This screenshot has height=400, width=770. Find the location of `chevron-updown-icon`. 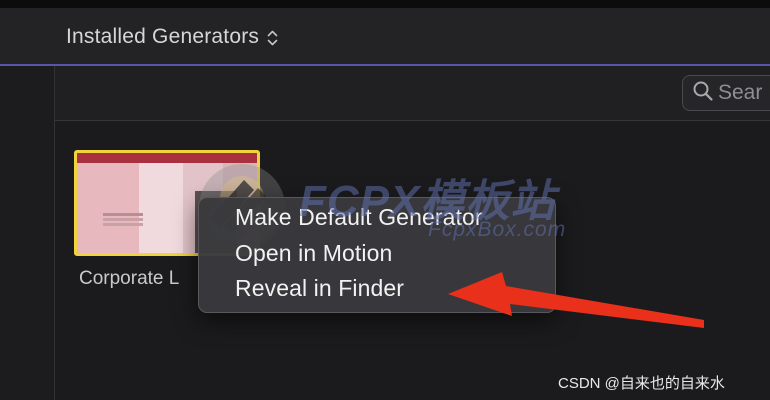

chevron-updown-icon is located at coordinates (272, 38).